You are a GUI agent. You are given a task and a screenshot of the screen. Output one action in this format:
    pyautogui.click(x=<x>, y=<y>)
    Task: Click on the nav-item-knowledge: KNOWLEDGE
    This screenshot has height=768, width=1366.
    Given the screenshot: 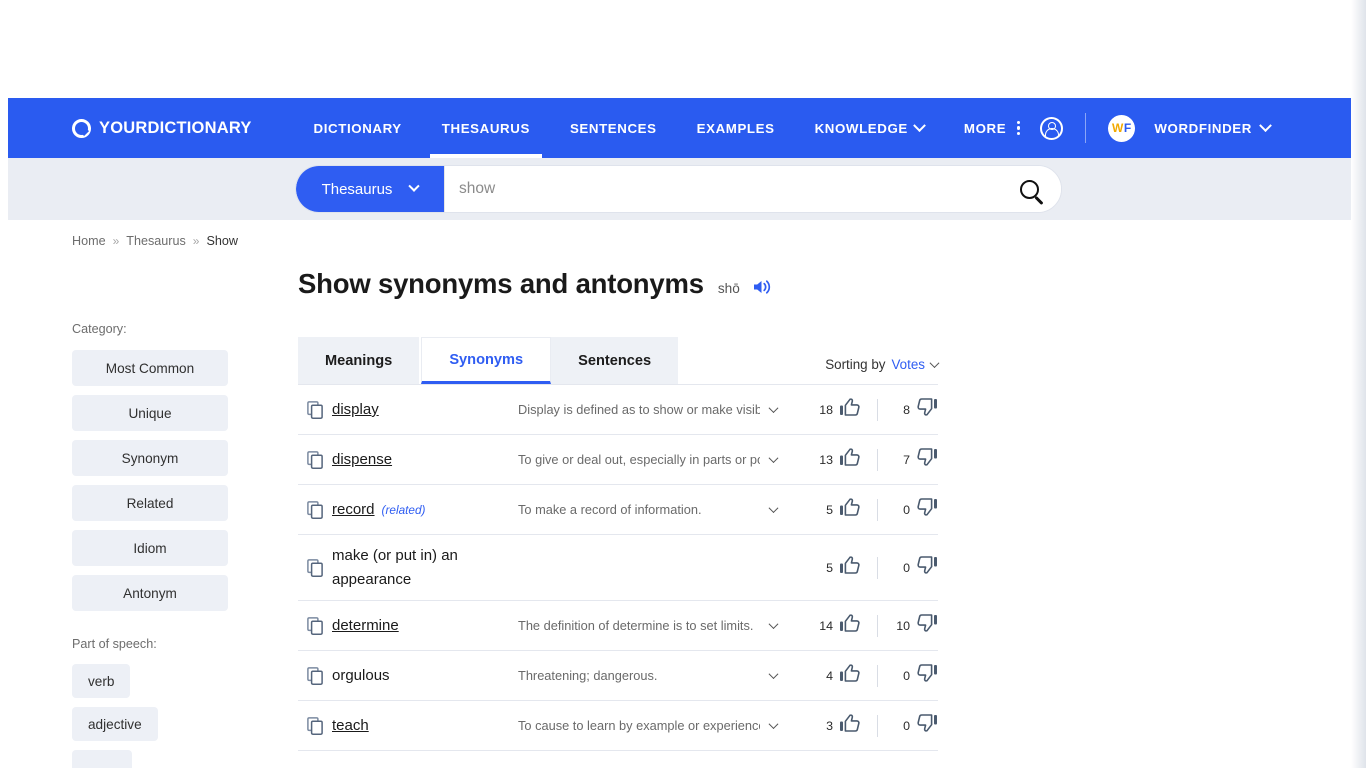 What is the action you would take?
    pyautogui.click(x=869, y=128)
    